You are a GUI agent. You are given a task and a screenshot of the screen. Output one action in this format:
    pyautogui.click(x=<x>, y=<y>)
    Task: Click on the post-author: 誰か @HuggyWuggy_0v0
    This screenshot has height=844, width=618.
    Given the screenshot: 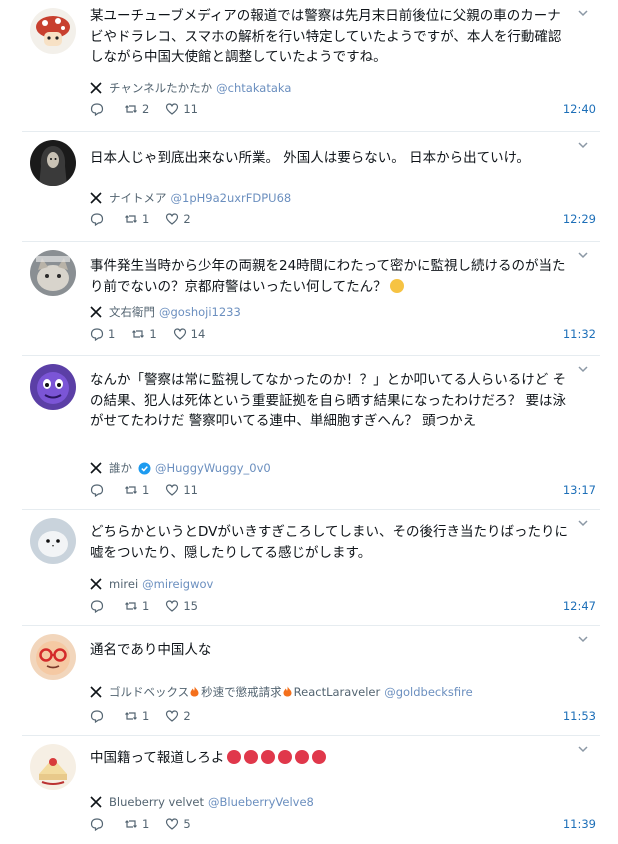 What is the action you would take?
    pyautogui.click(x=180, y=468)
    